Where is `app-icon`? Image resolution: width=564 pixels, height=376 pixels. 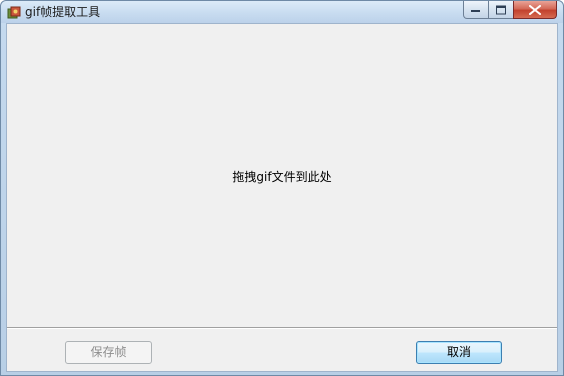
app-icon is located at coordinates (14, 12).